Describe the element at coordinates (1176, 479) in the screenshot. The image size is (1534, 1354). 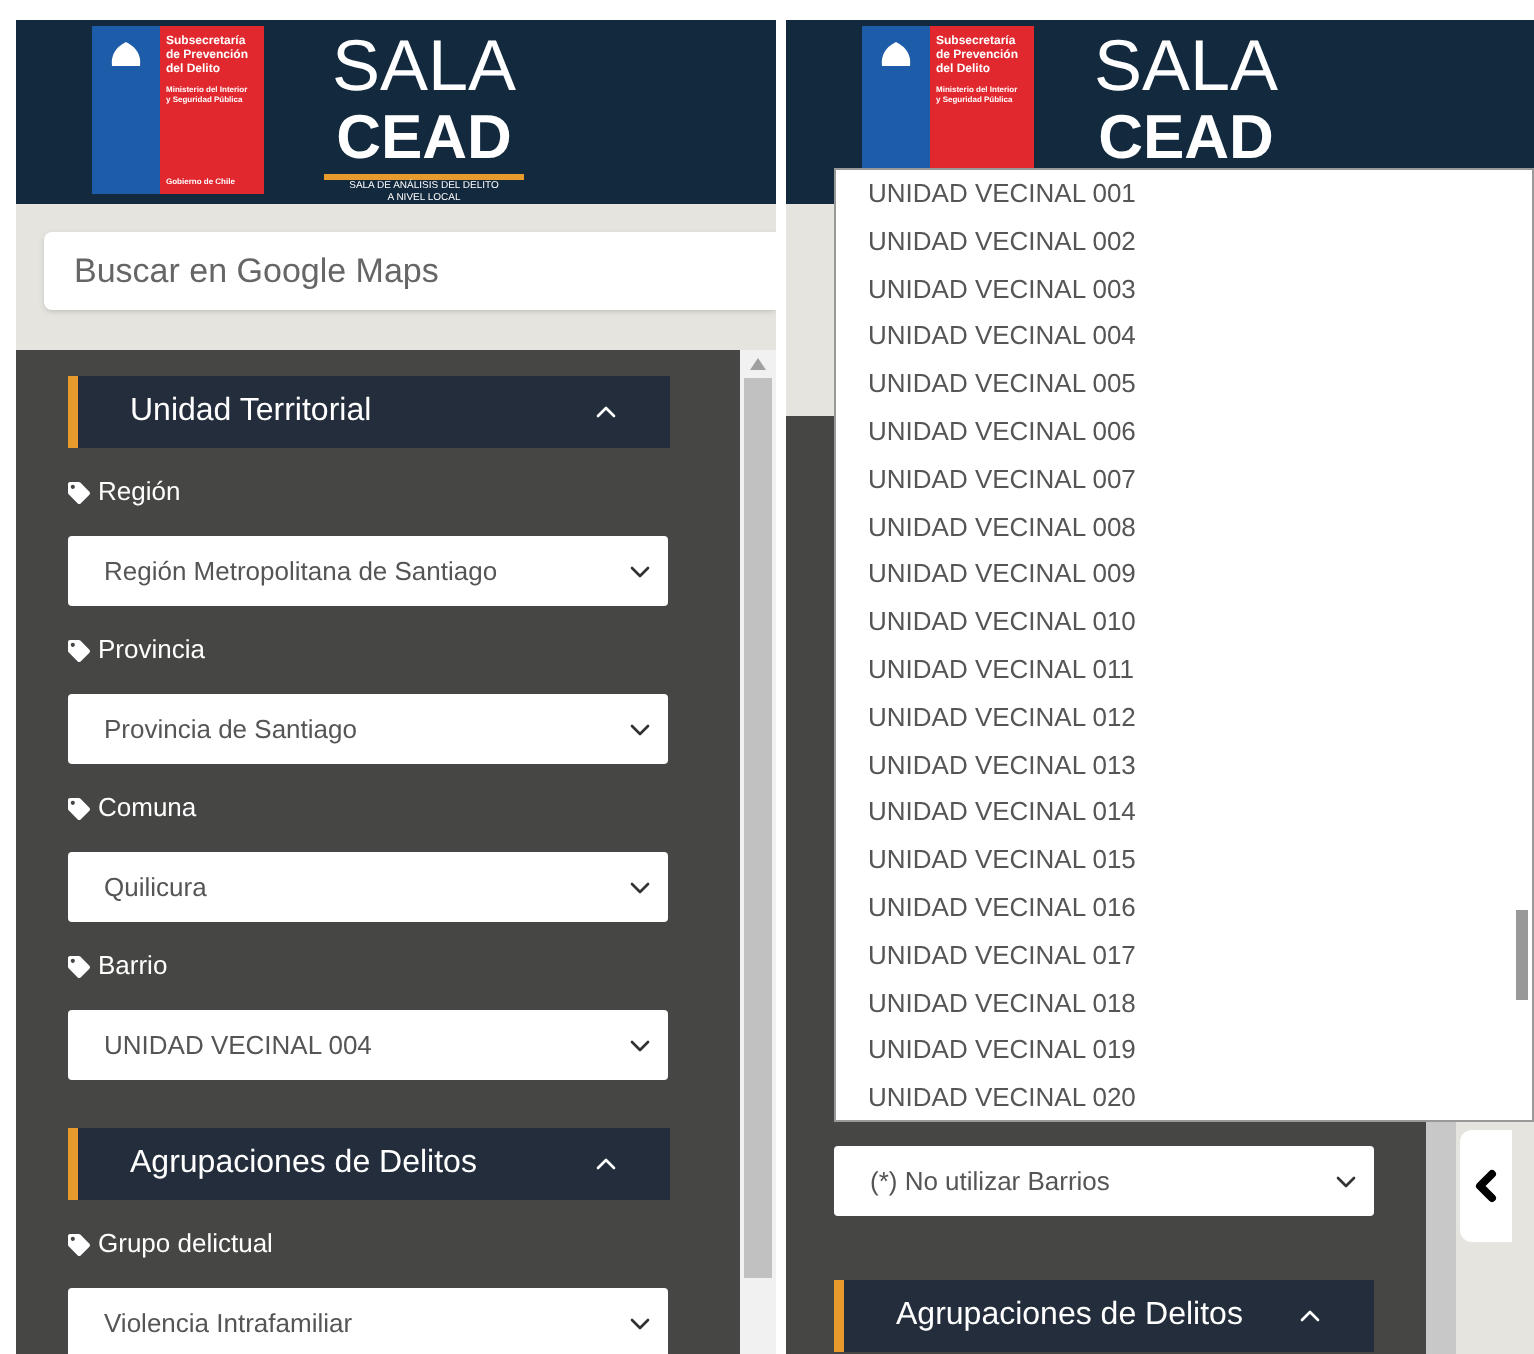
I see `dropdown-option: UNIDAD VECINAL 007` at that location.